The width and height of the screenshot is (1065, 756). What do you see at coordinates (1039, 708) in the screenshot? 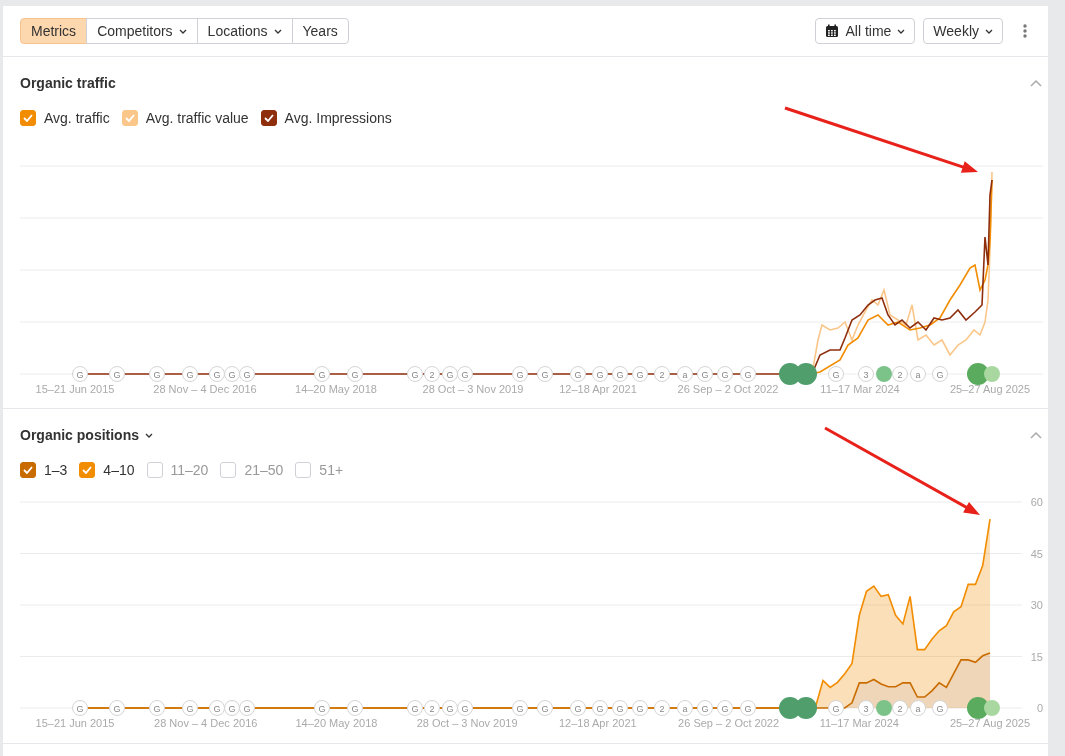
I see `axis-label: 0` at bounding box center [1039, 708].